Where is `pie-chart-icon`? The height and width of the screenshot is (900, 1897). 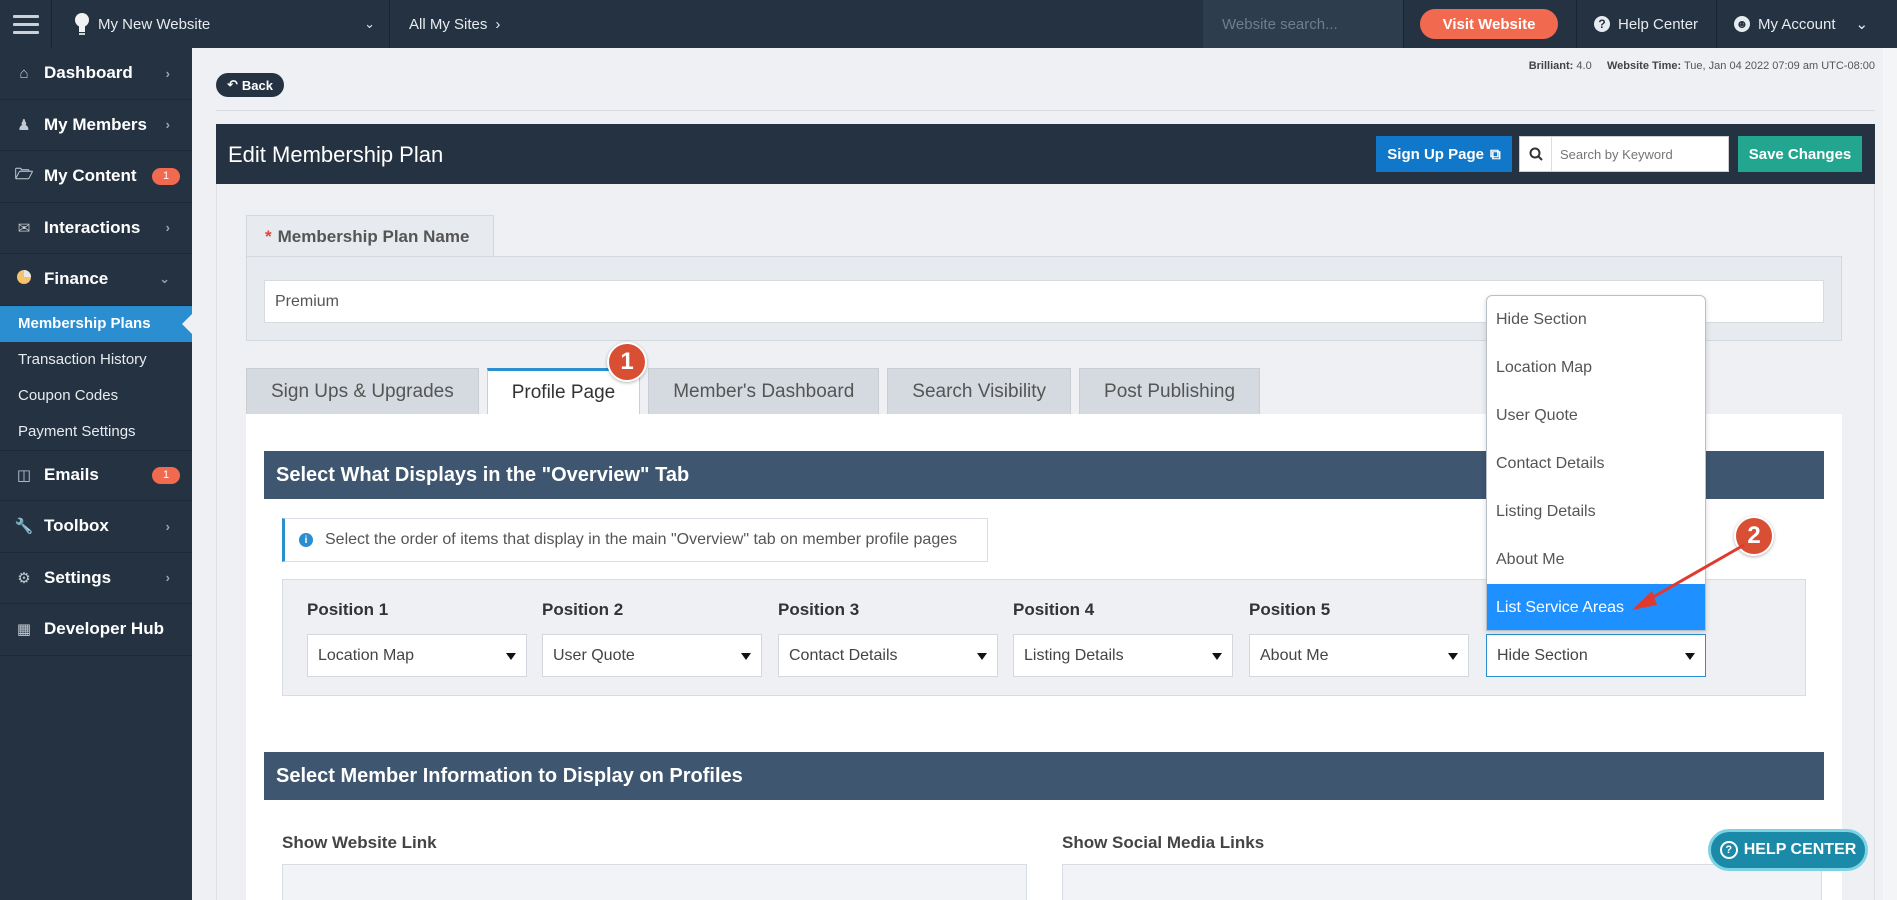
pie-chart-icon is located at coordinates (24, 279).